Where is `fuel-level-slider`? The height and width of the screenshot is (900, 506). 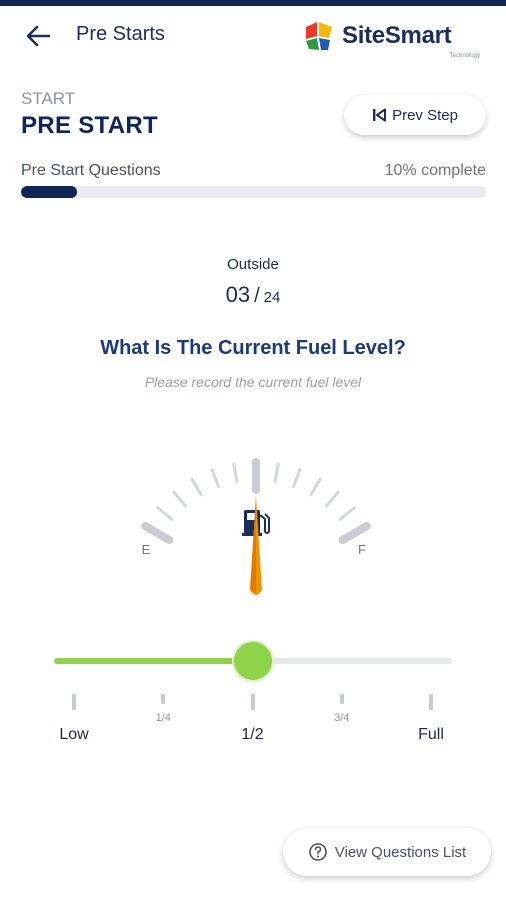
fuel-level-slider is located at coordinates (253, 660).